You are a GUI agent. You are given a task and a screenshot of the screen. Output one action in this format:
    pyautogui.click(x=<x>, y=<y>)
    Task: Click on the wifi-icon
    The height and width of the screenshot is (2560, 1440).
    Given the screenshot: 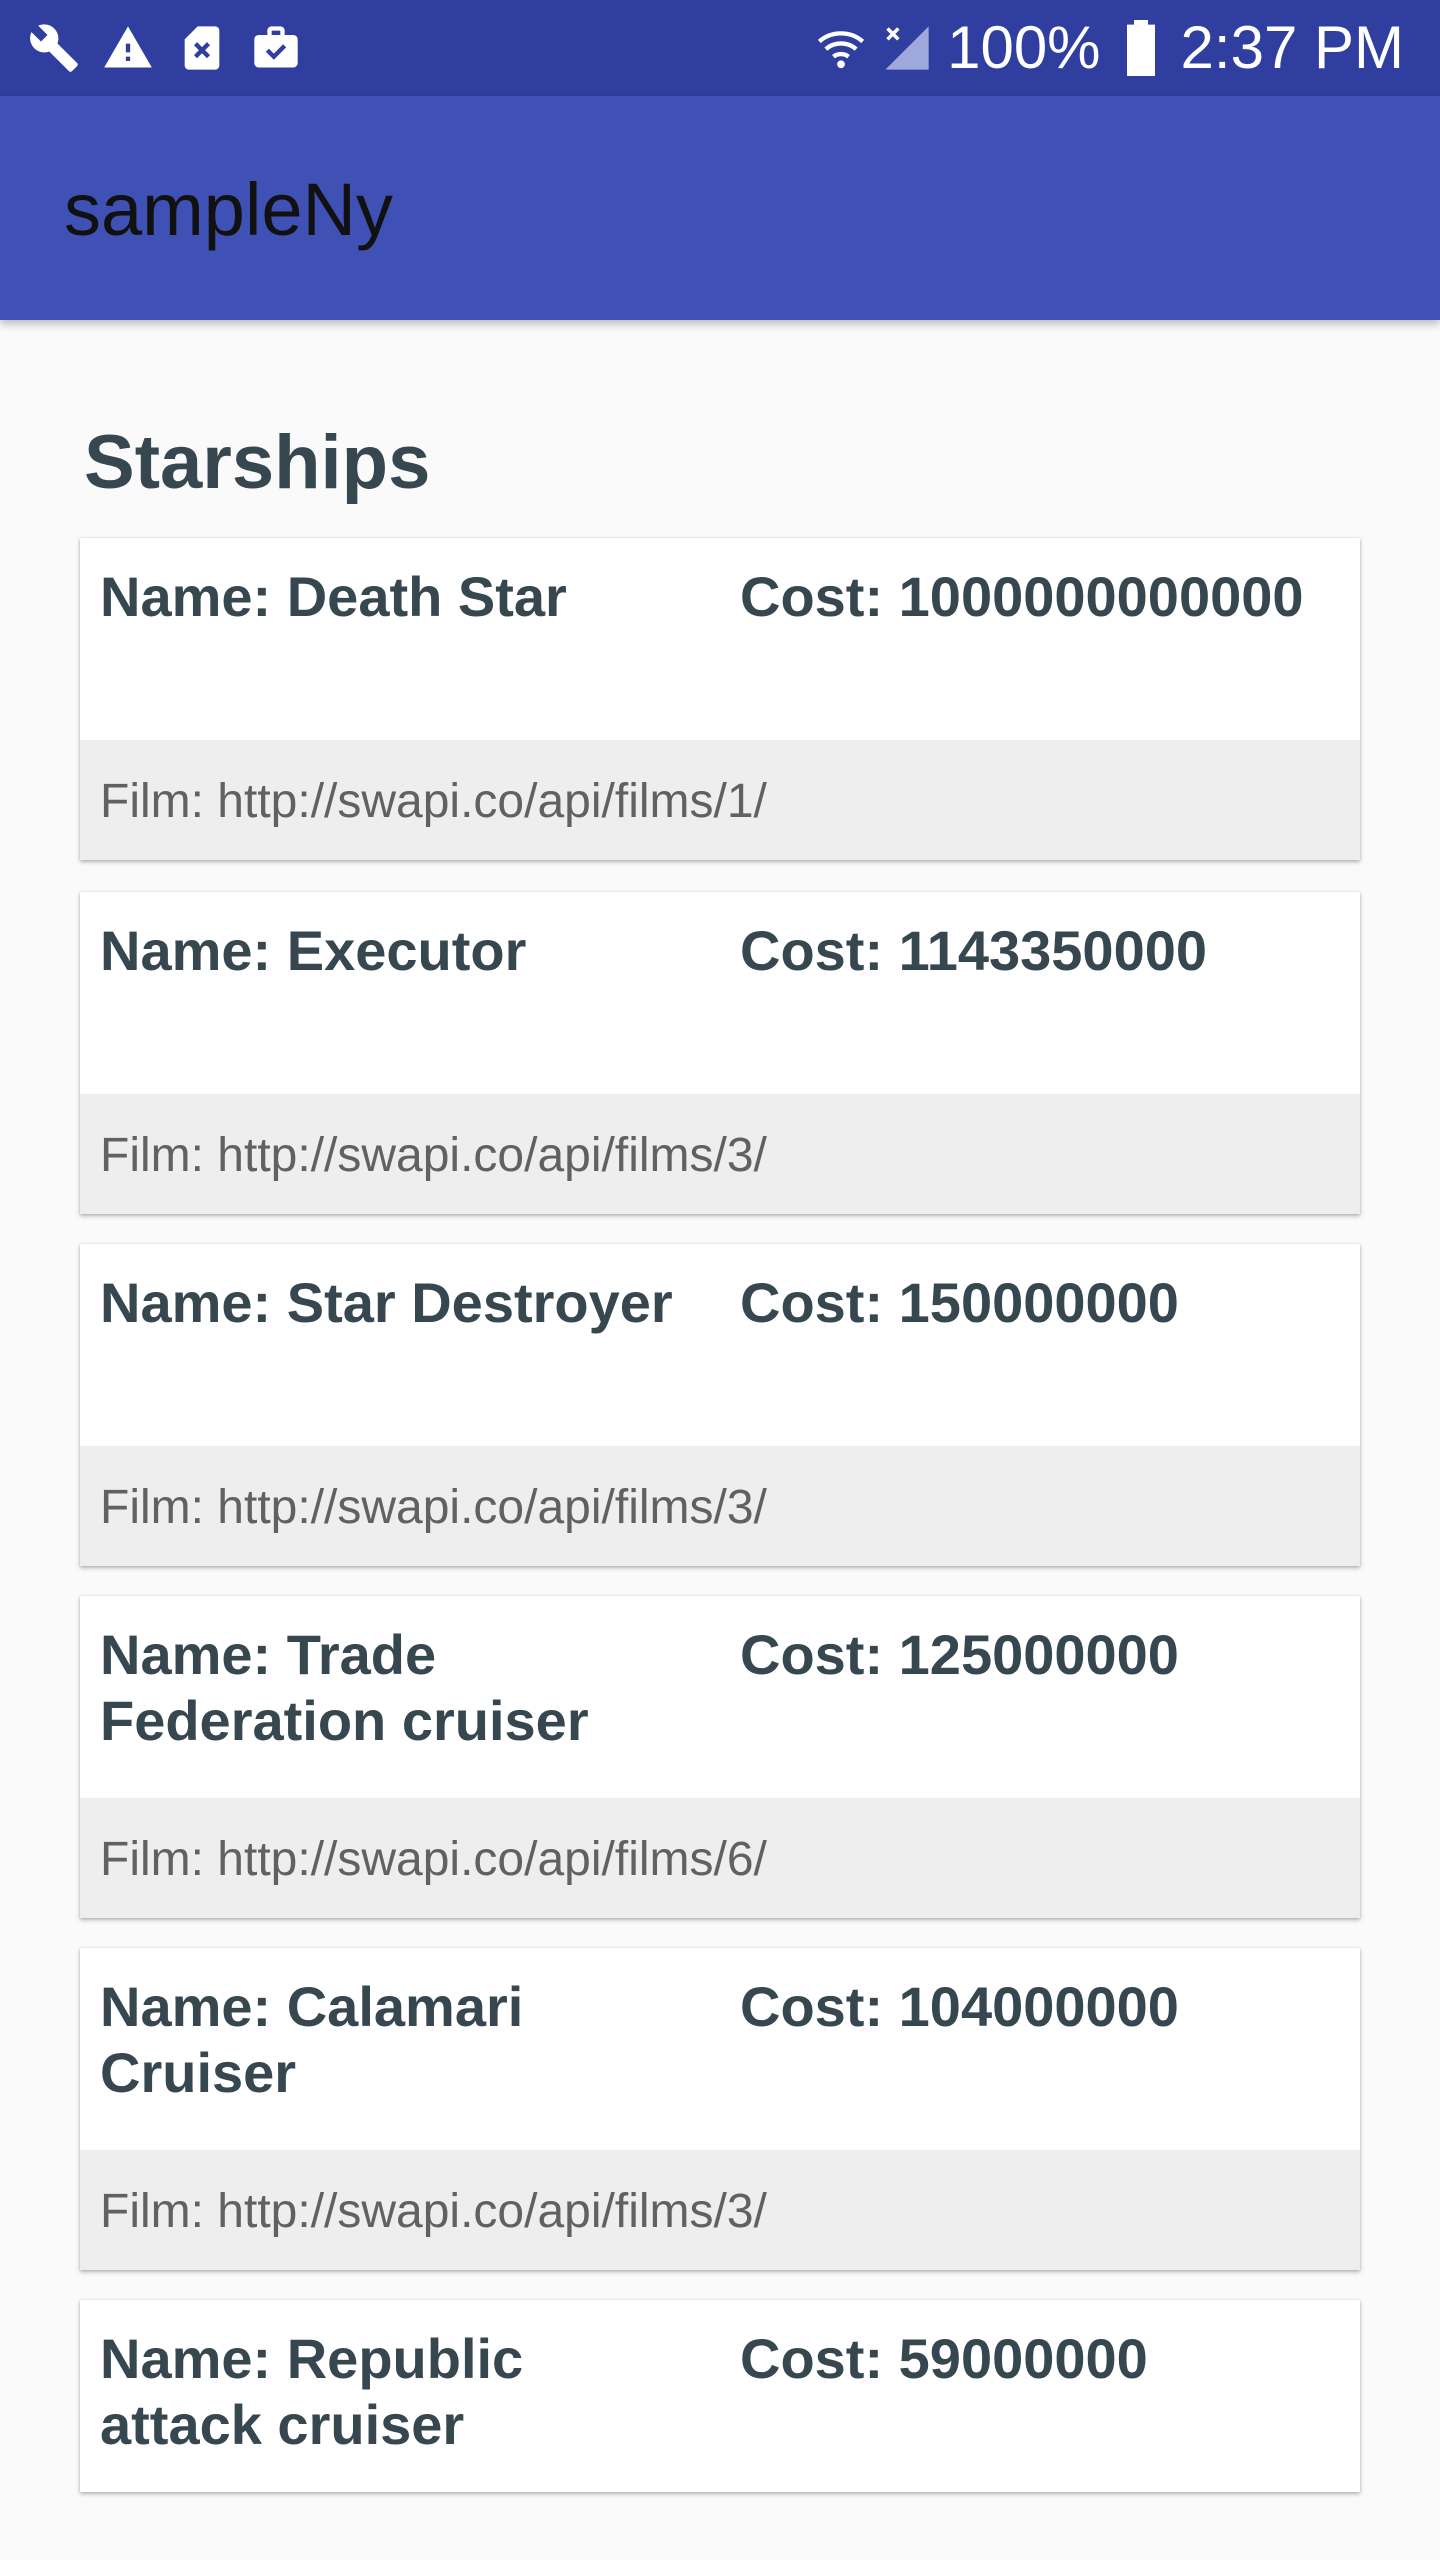 What is the action you would take?
    pyautogui.click(x=841, y=48)
    